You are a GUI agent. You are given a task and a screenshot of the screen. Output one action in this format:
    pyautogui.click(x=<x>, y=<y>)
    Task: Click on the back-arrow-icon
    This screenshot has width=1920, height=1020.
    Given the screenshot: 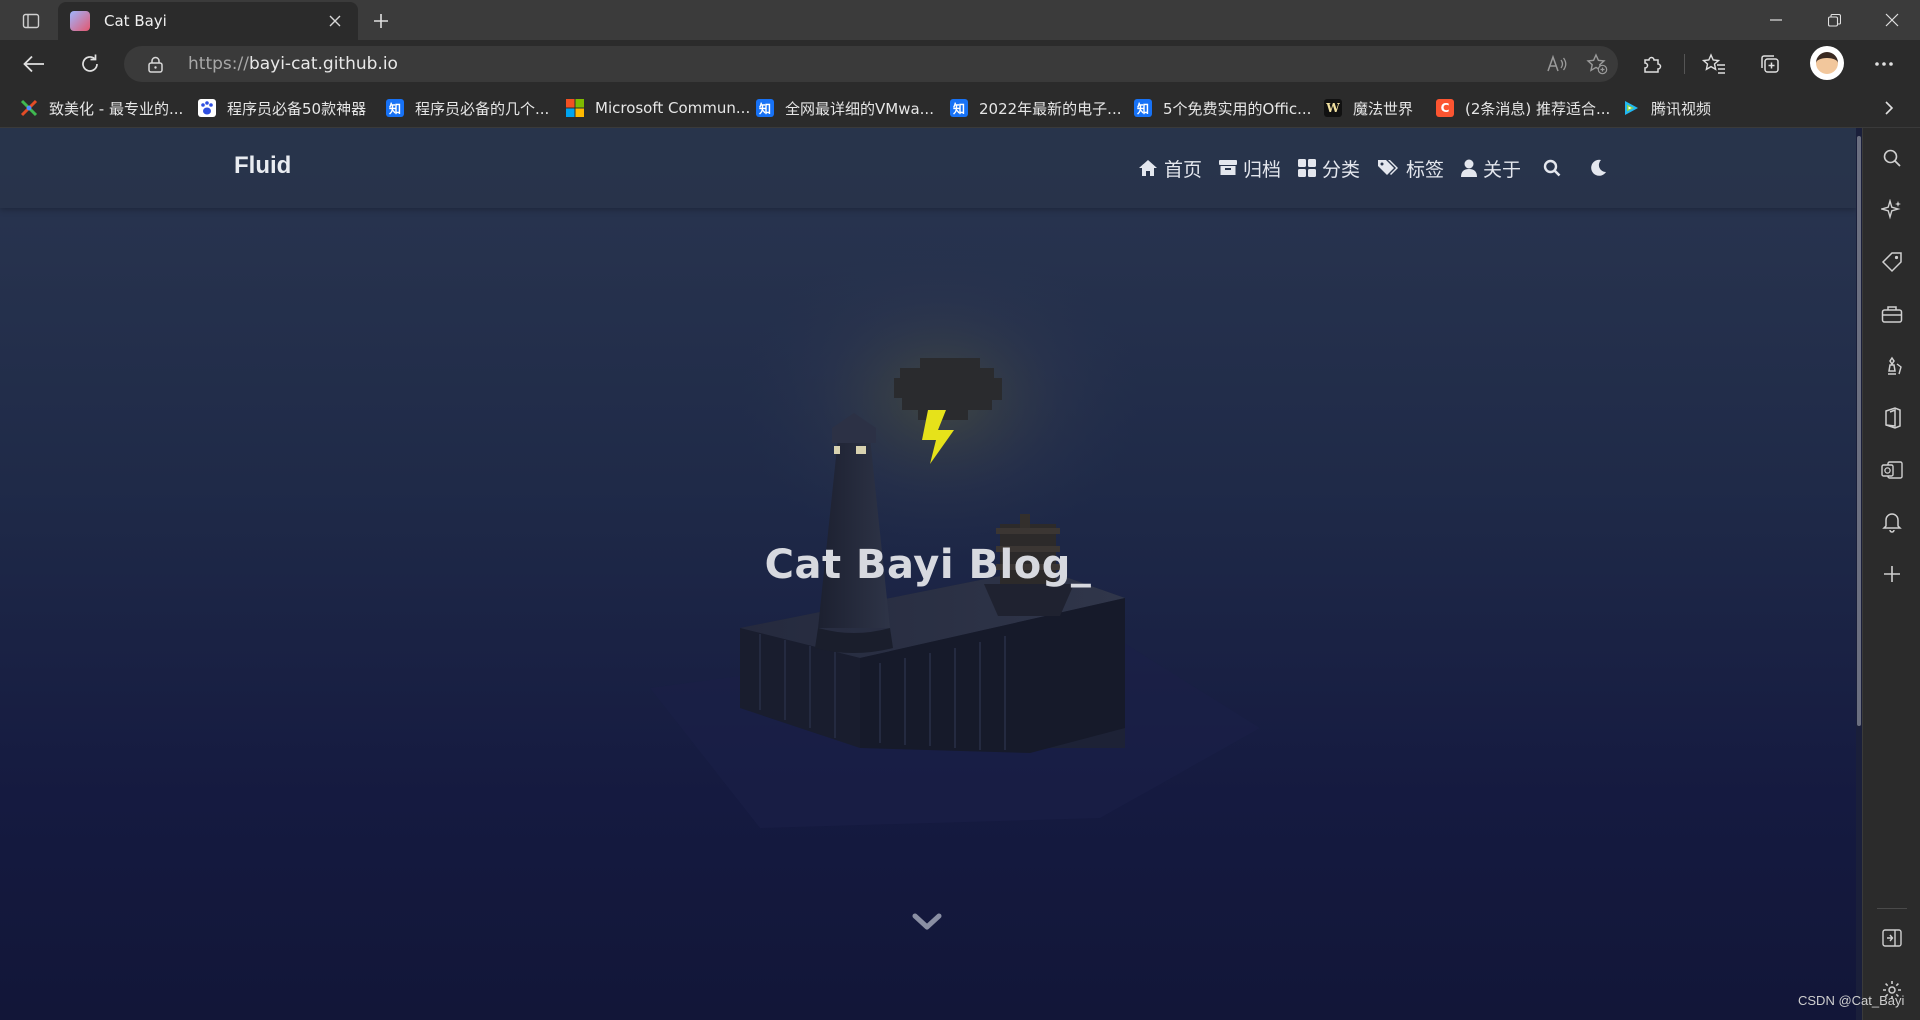 What is the action you would take?
    pyautogui.click(x=33, y=64)
    